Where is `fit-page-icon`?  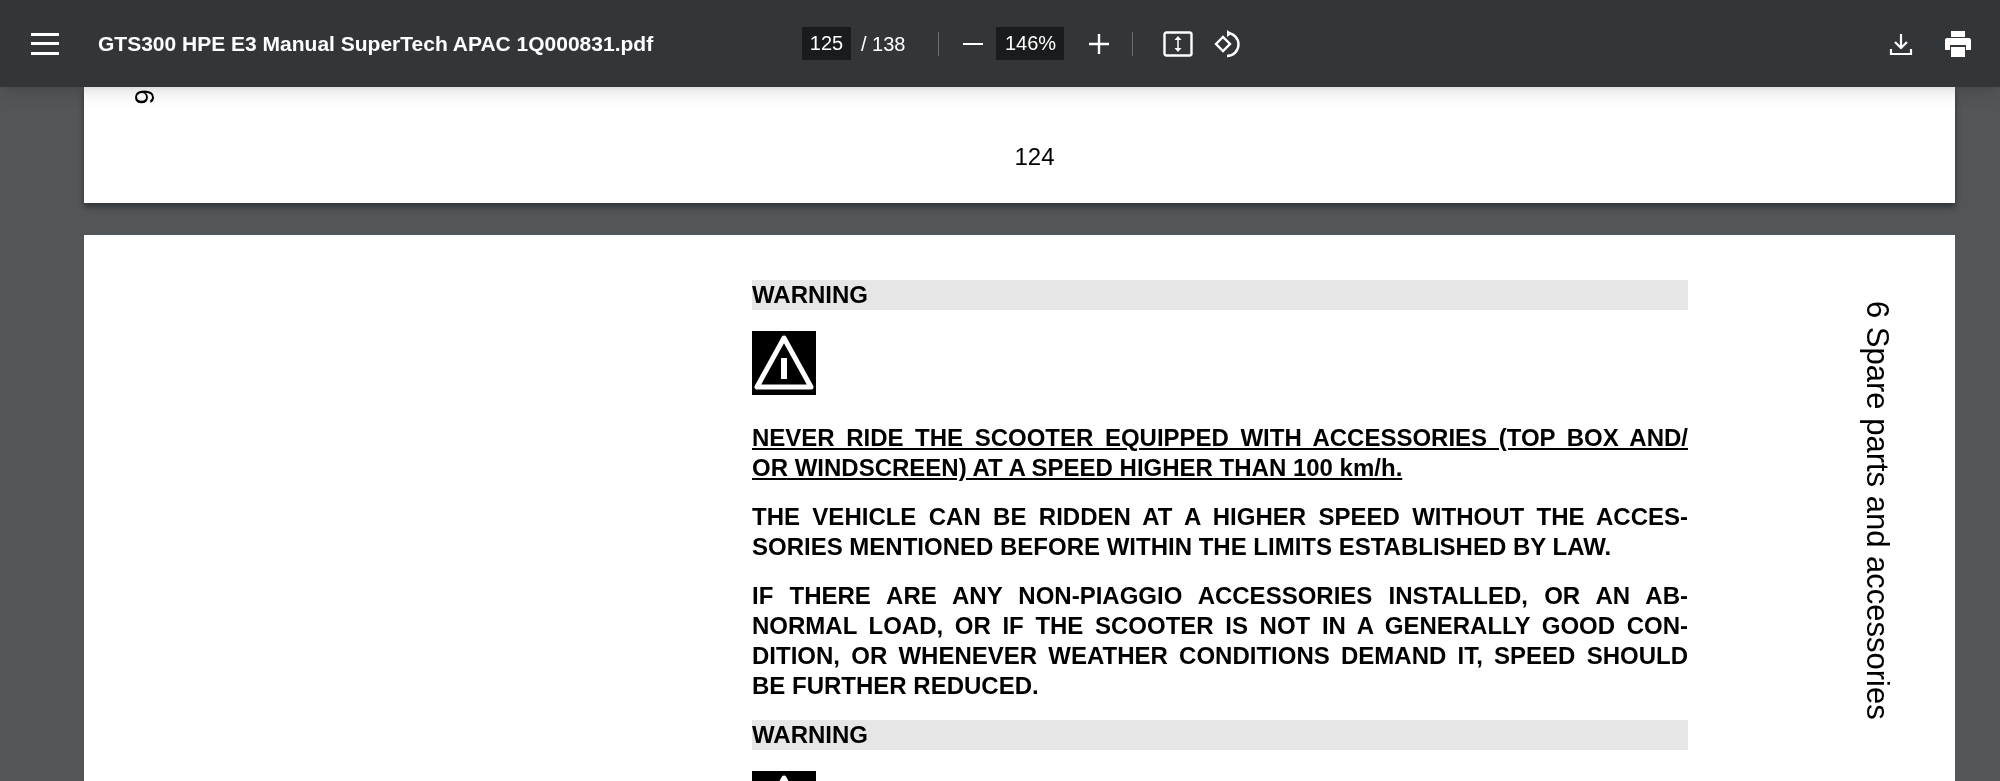 fit-page-icon is located at coordinates (1178, 43).